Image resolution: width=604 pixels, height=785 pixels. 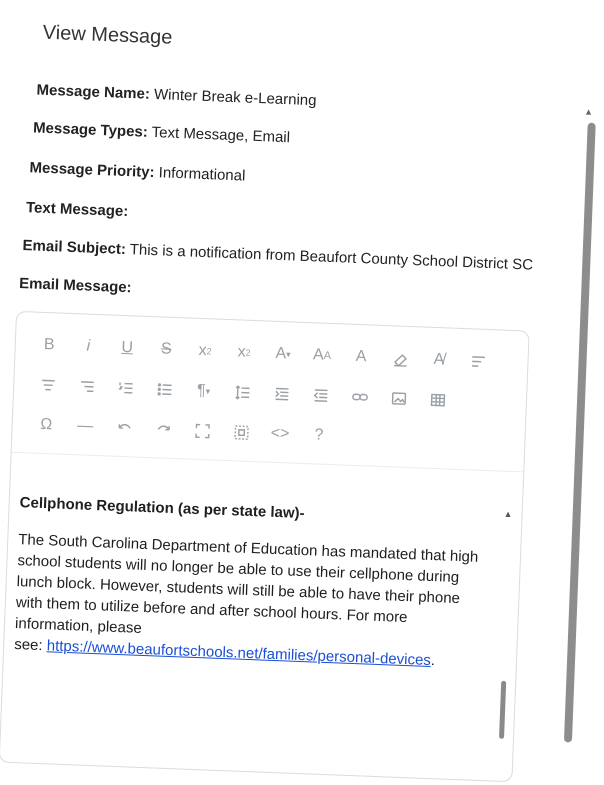 What do you see at coordinates (244, 352) in the screenshot?
I see `superscript-icon: x2` at bounding box center [244, 352].